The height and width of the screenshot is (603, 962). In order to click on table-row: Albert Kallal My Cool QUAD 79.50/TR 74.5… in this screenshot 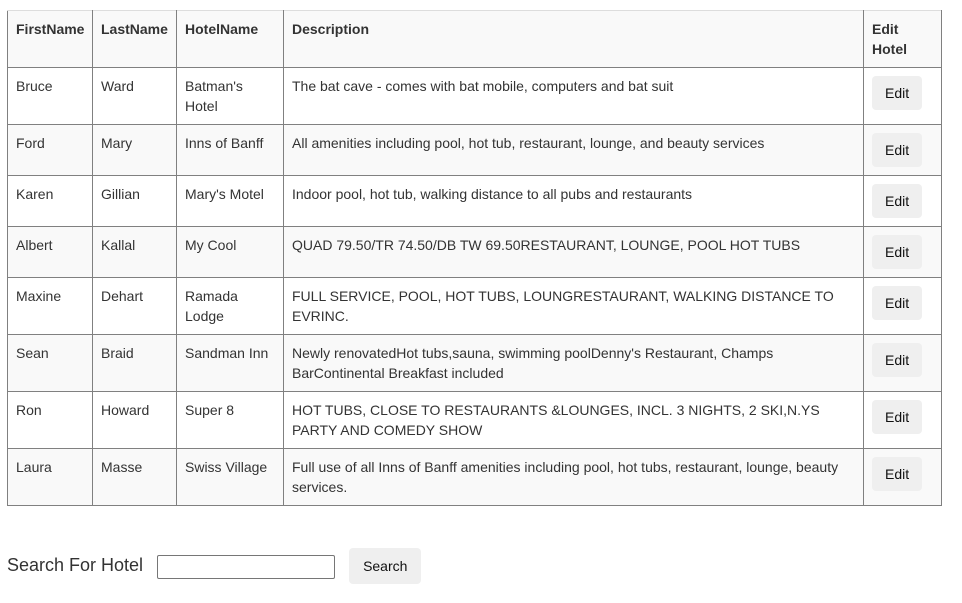, I will do `click(474, 252)`.